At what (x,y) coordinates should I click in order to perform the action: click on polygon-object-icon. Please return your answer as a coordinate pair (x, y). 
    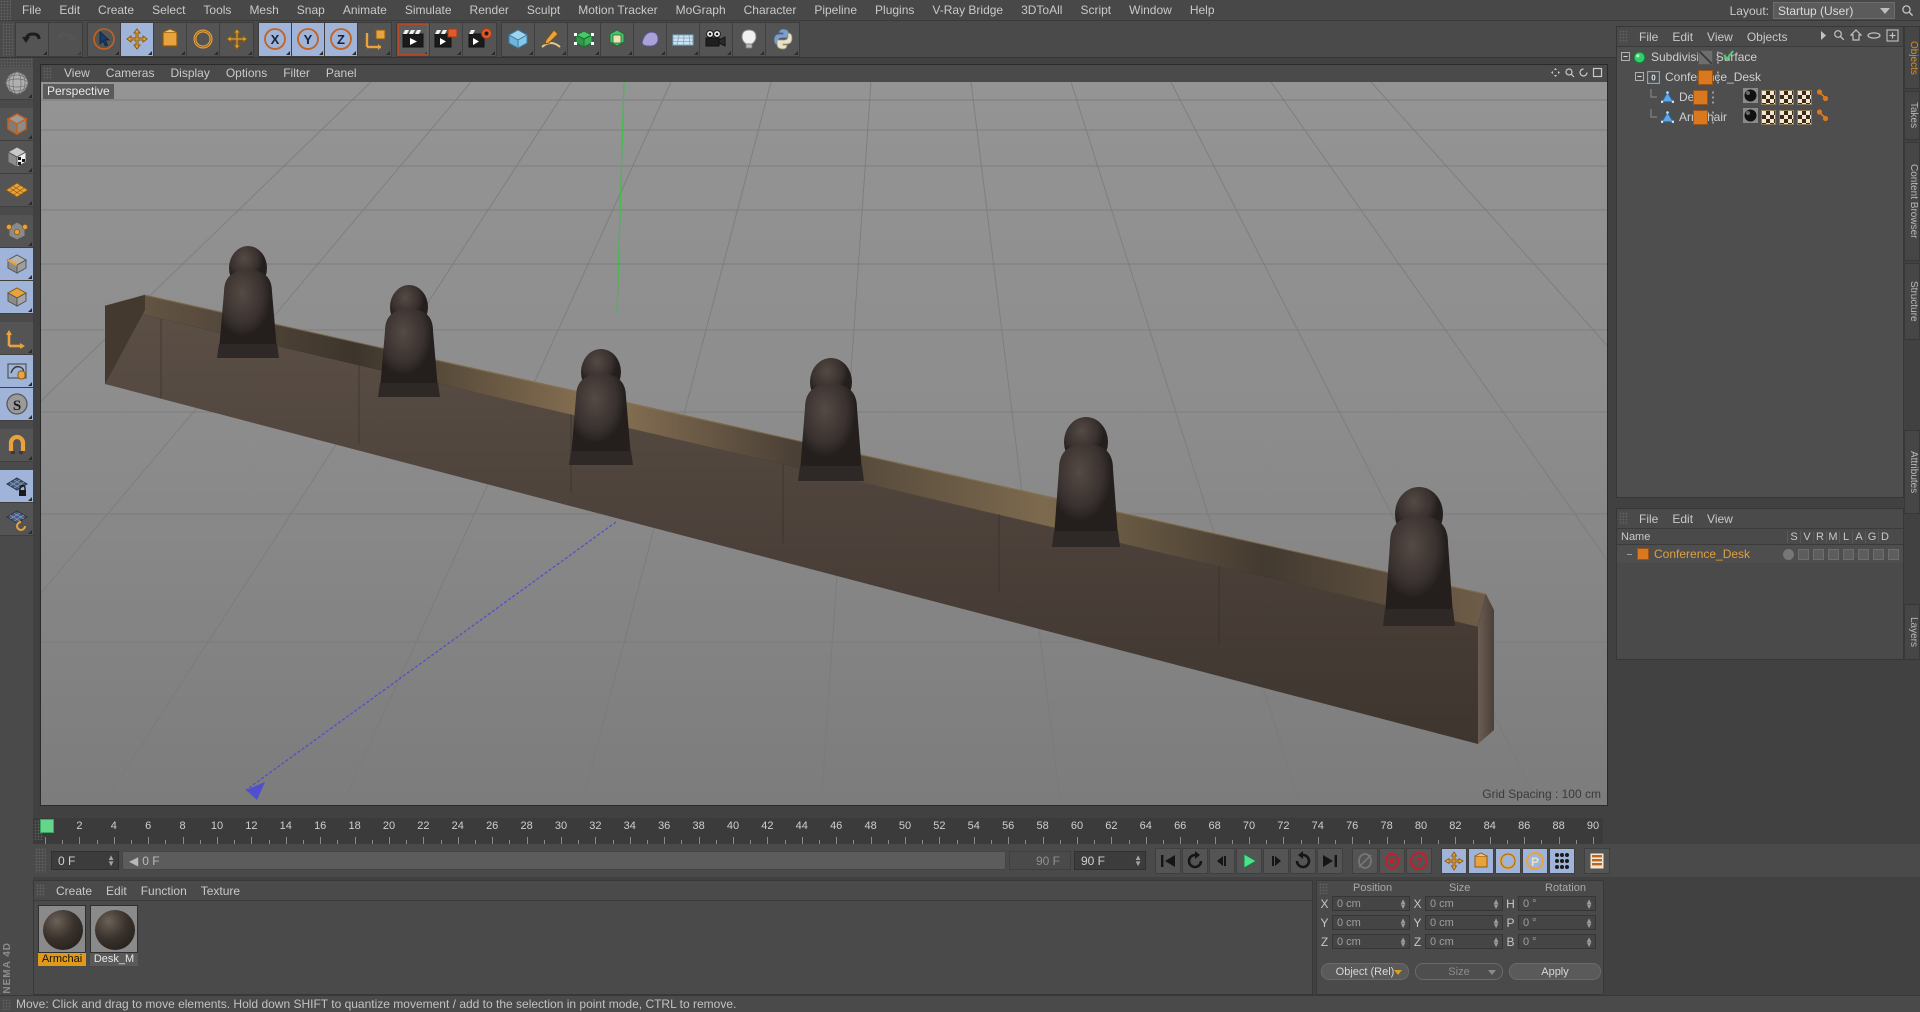
    Looking at the image, I should click on (1667, 117).